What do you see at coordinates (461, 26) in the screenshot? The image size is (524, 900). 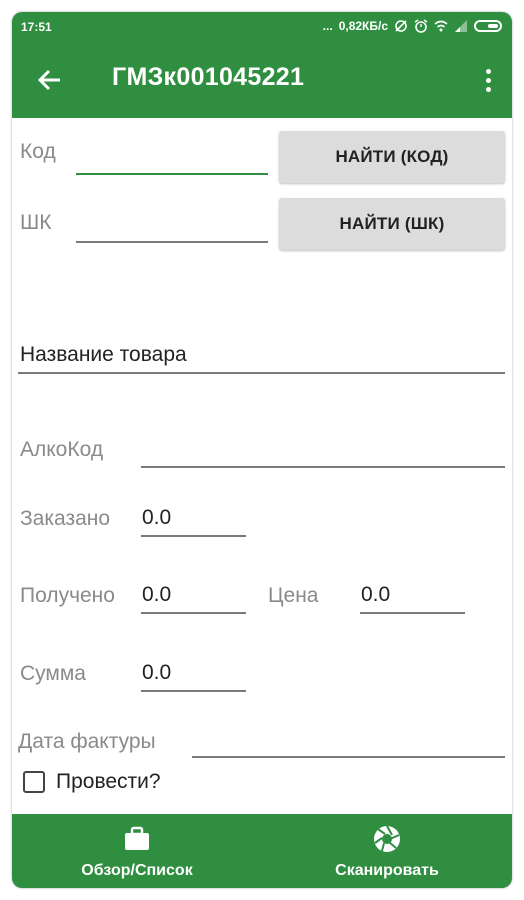 I see `signal-icon` at bounding box center [461, 26].